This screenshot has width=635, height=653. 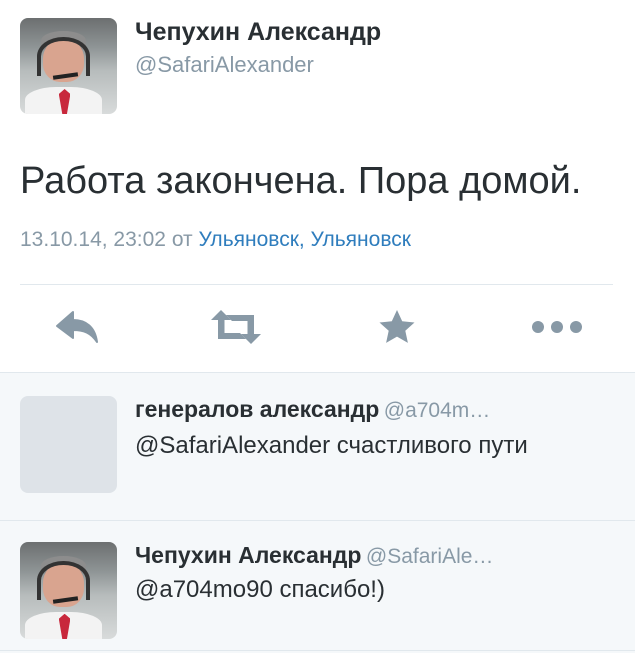 I want to click on tweet-text: Работа закончена. Пора домой., so click(x=301, y=181).